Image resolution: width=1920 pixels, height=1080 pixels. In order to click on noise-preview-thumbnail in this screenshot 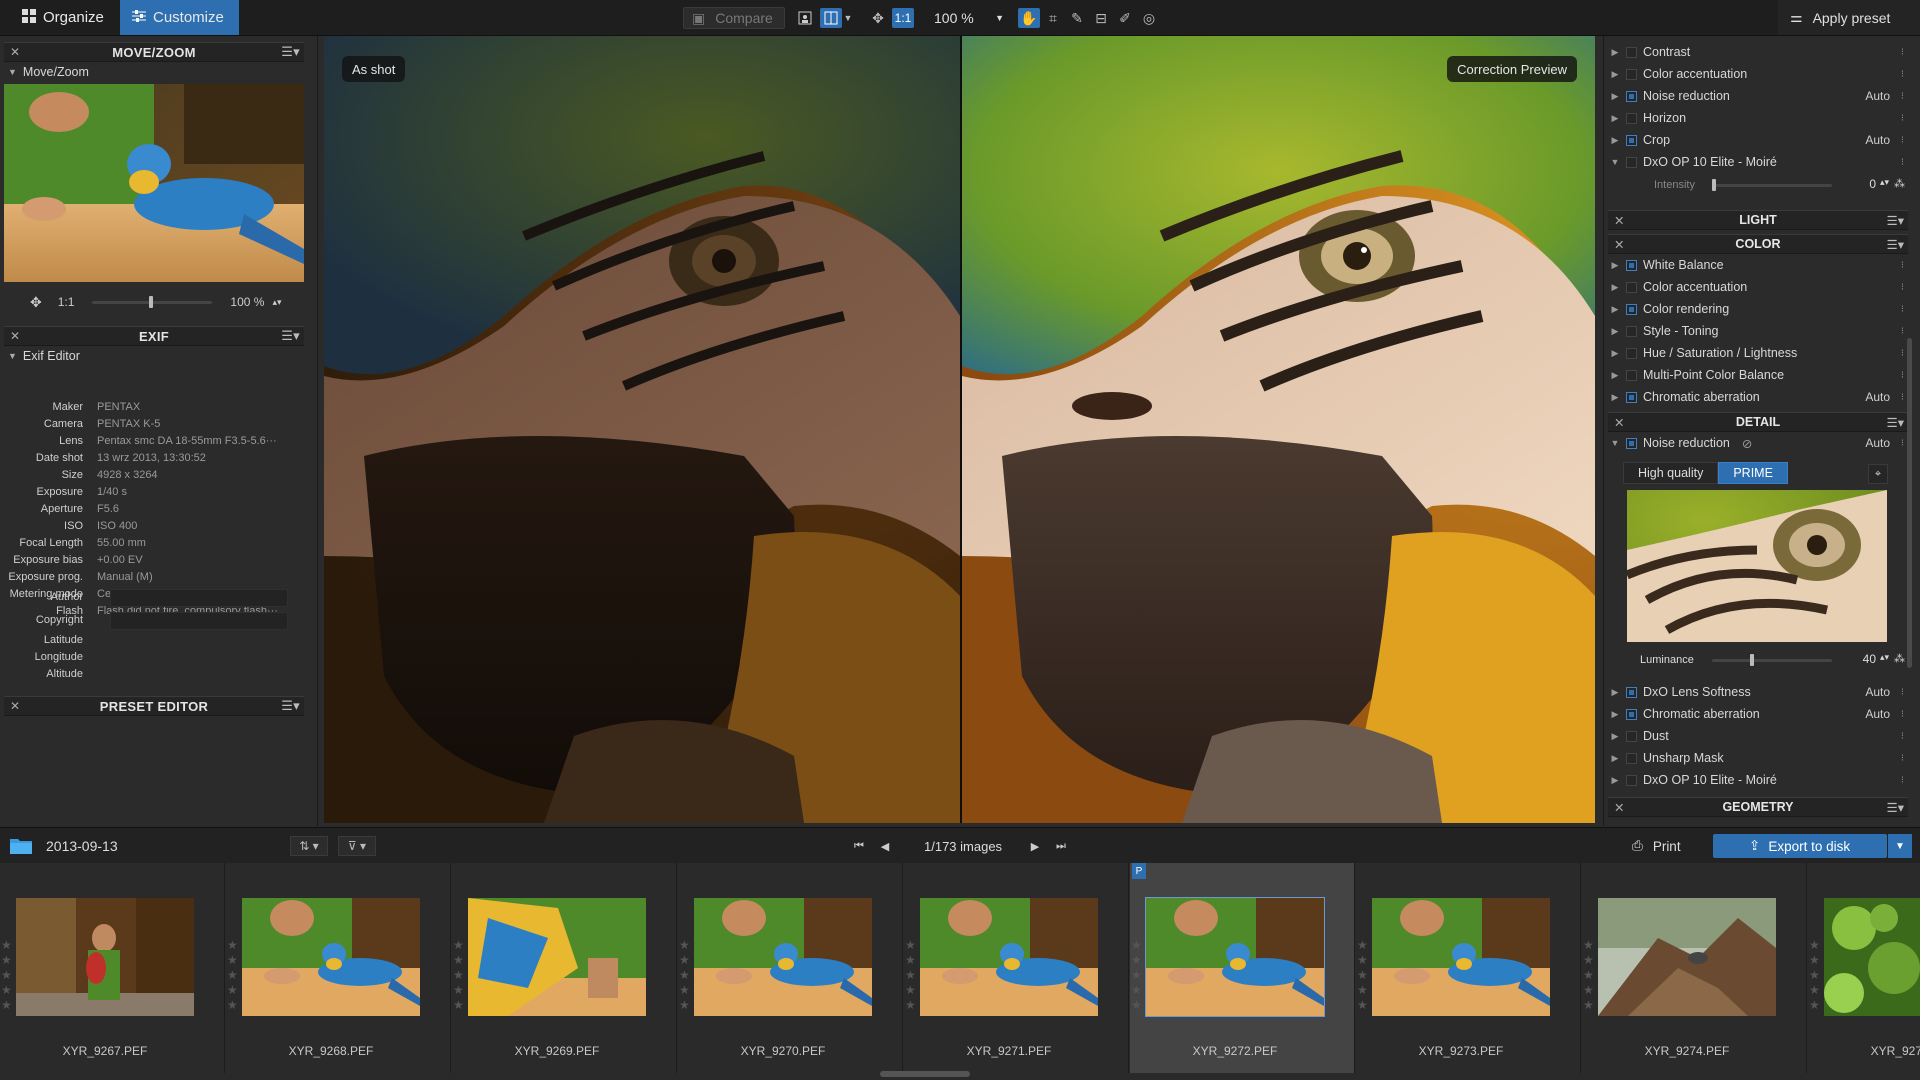, I will do `click(1757, 566)`.